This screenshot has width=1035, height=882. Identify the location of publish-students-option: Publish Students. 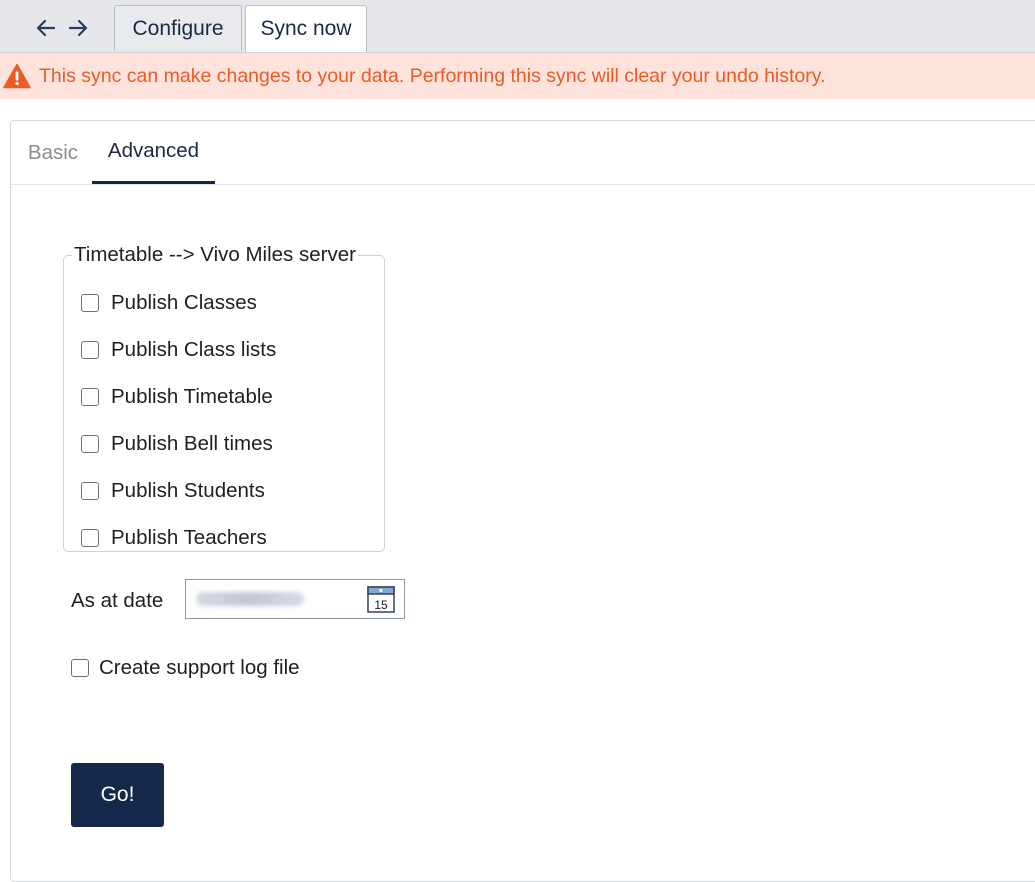
(173, 491).